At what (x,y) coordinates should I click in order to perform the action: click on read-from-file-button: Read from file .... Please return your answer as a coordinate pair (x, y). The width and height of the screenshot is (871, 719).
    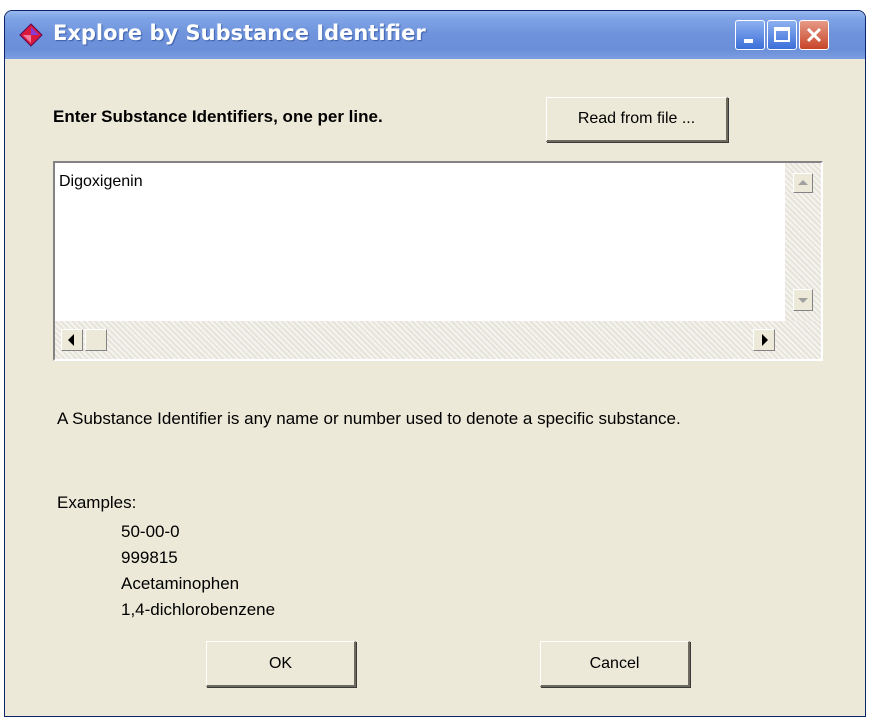
    Looking at the image, I should click on (637, 119).